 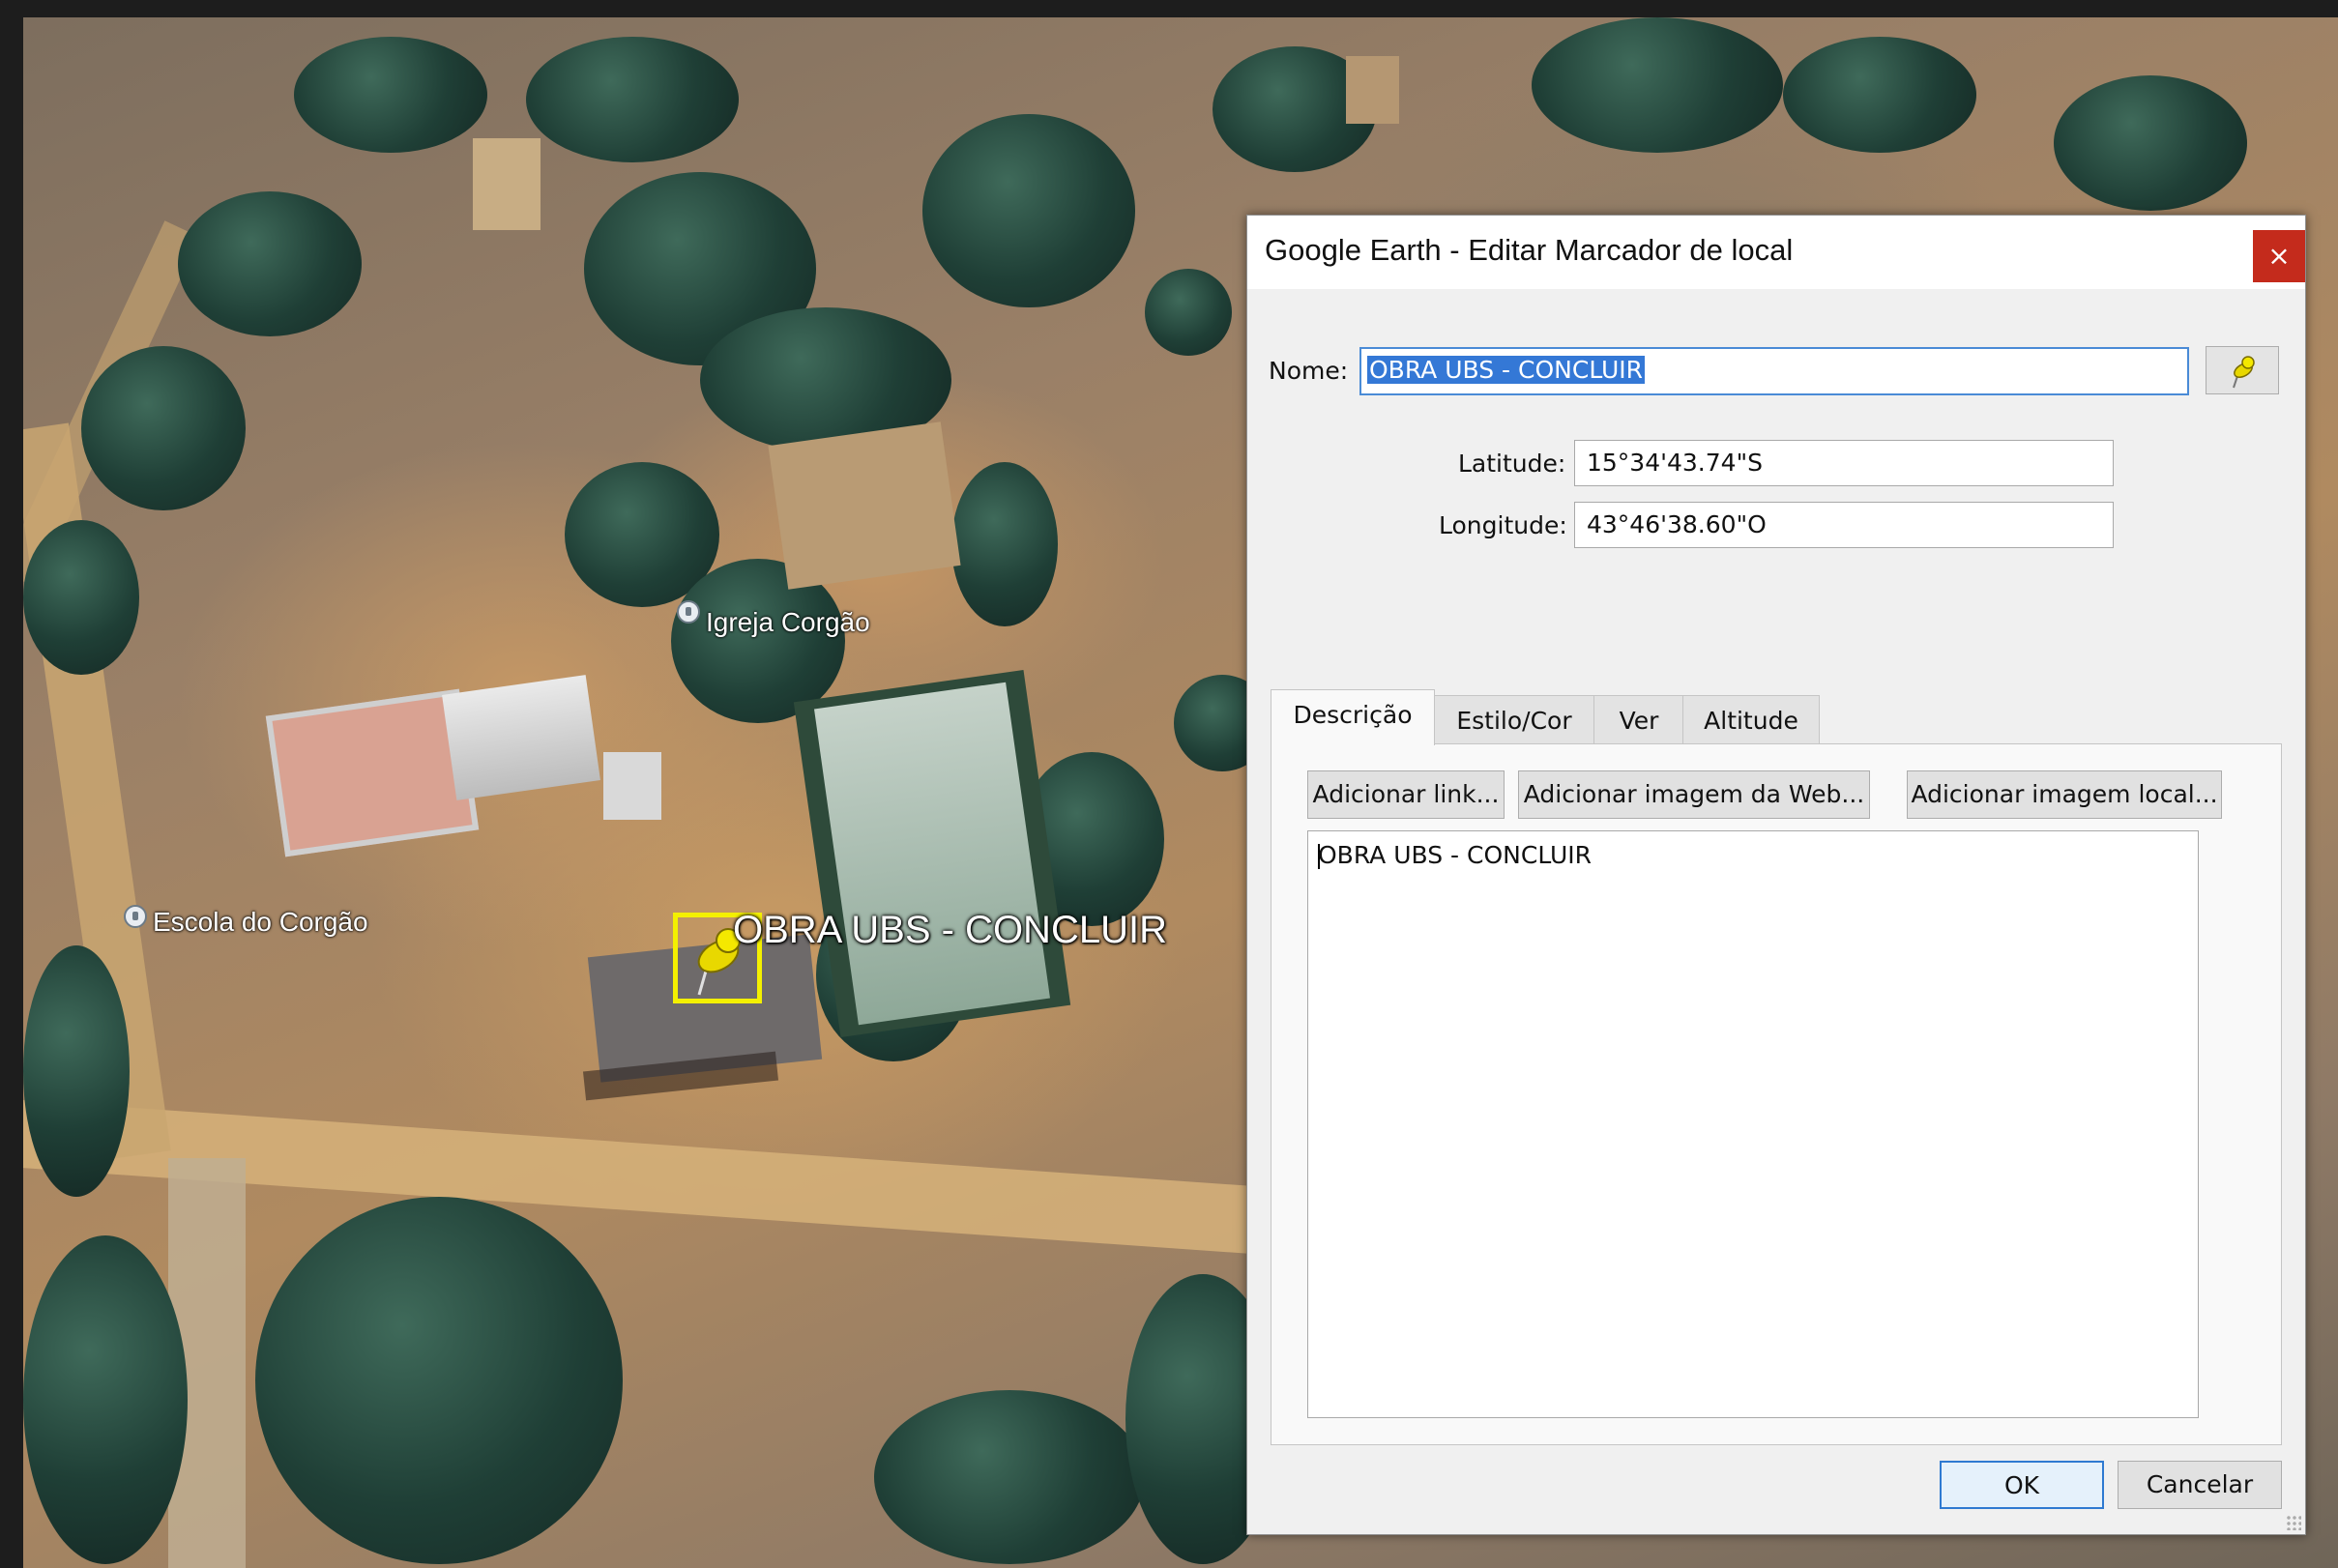 I want to click on pushpin-icon, so click(x=2244, y=372).